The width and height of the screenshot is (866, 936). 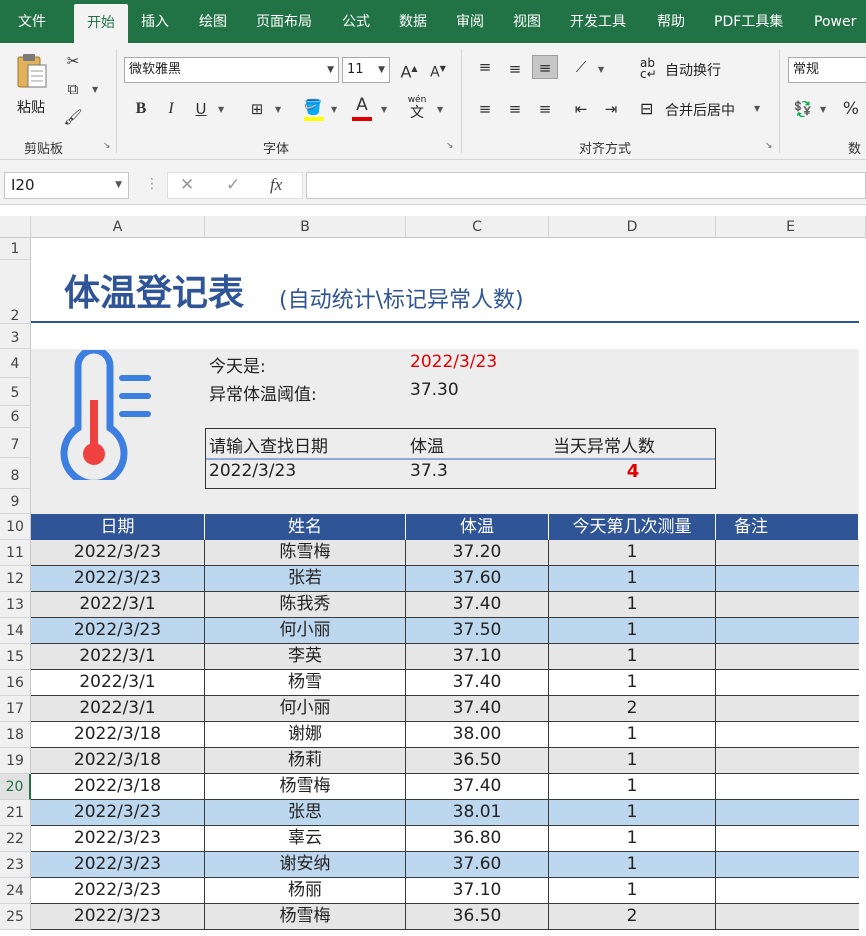 What do you see at coordinates (15, 787) in the screenshot?
I see `row-header-active: 20` at bounding box center [15, 787].